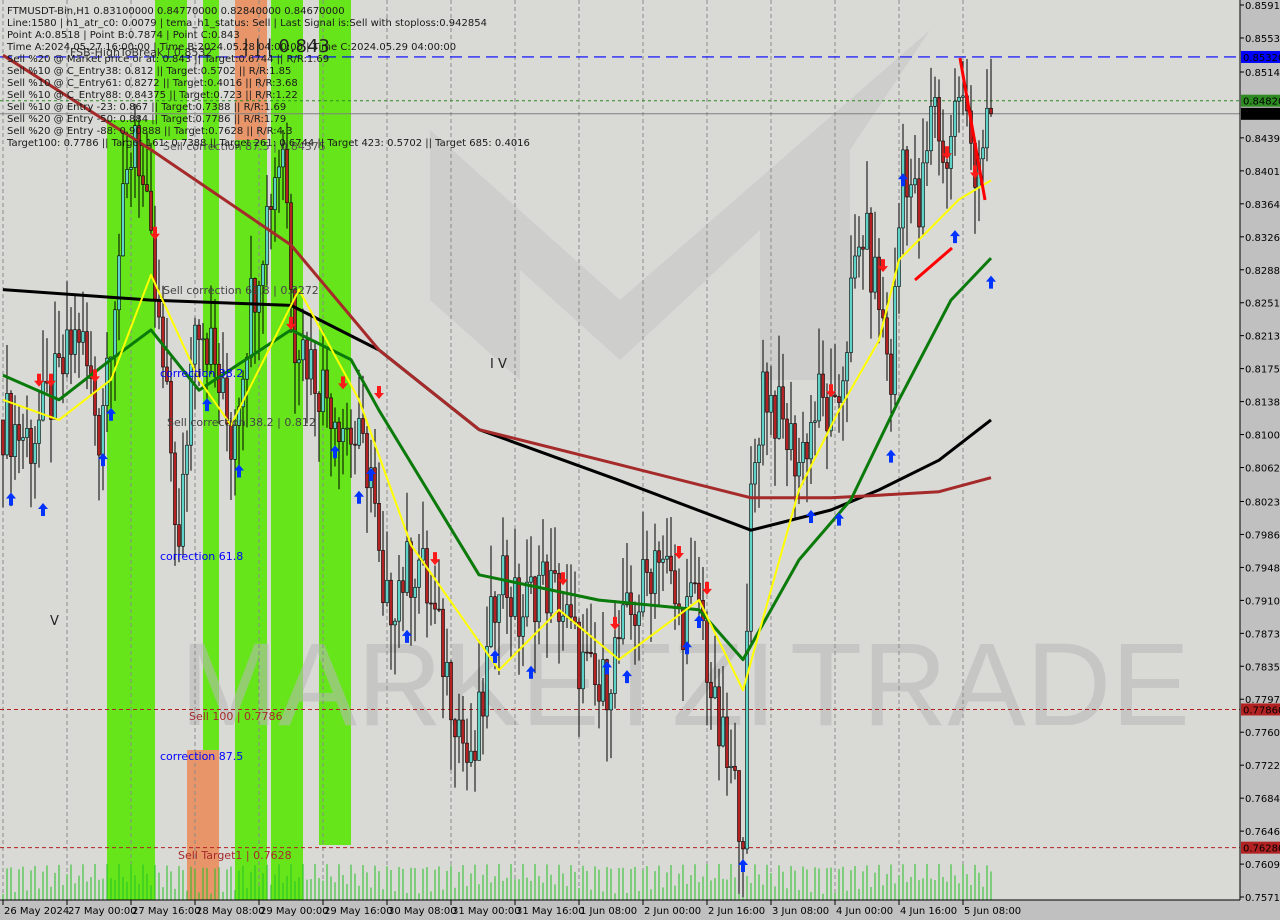 This screenshot has height=920, width=1280. I want to click on y-tick-label: 0.85537, so click(1262, 39).